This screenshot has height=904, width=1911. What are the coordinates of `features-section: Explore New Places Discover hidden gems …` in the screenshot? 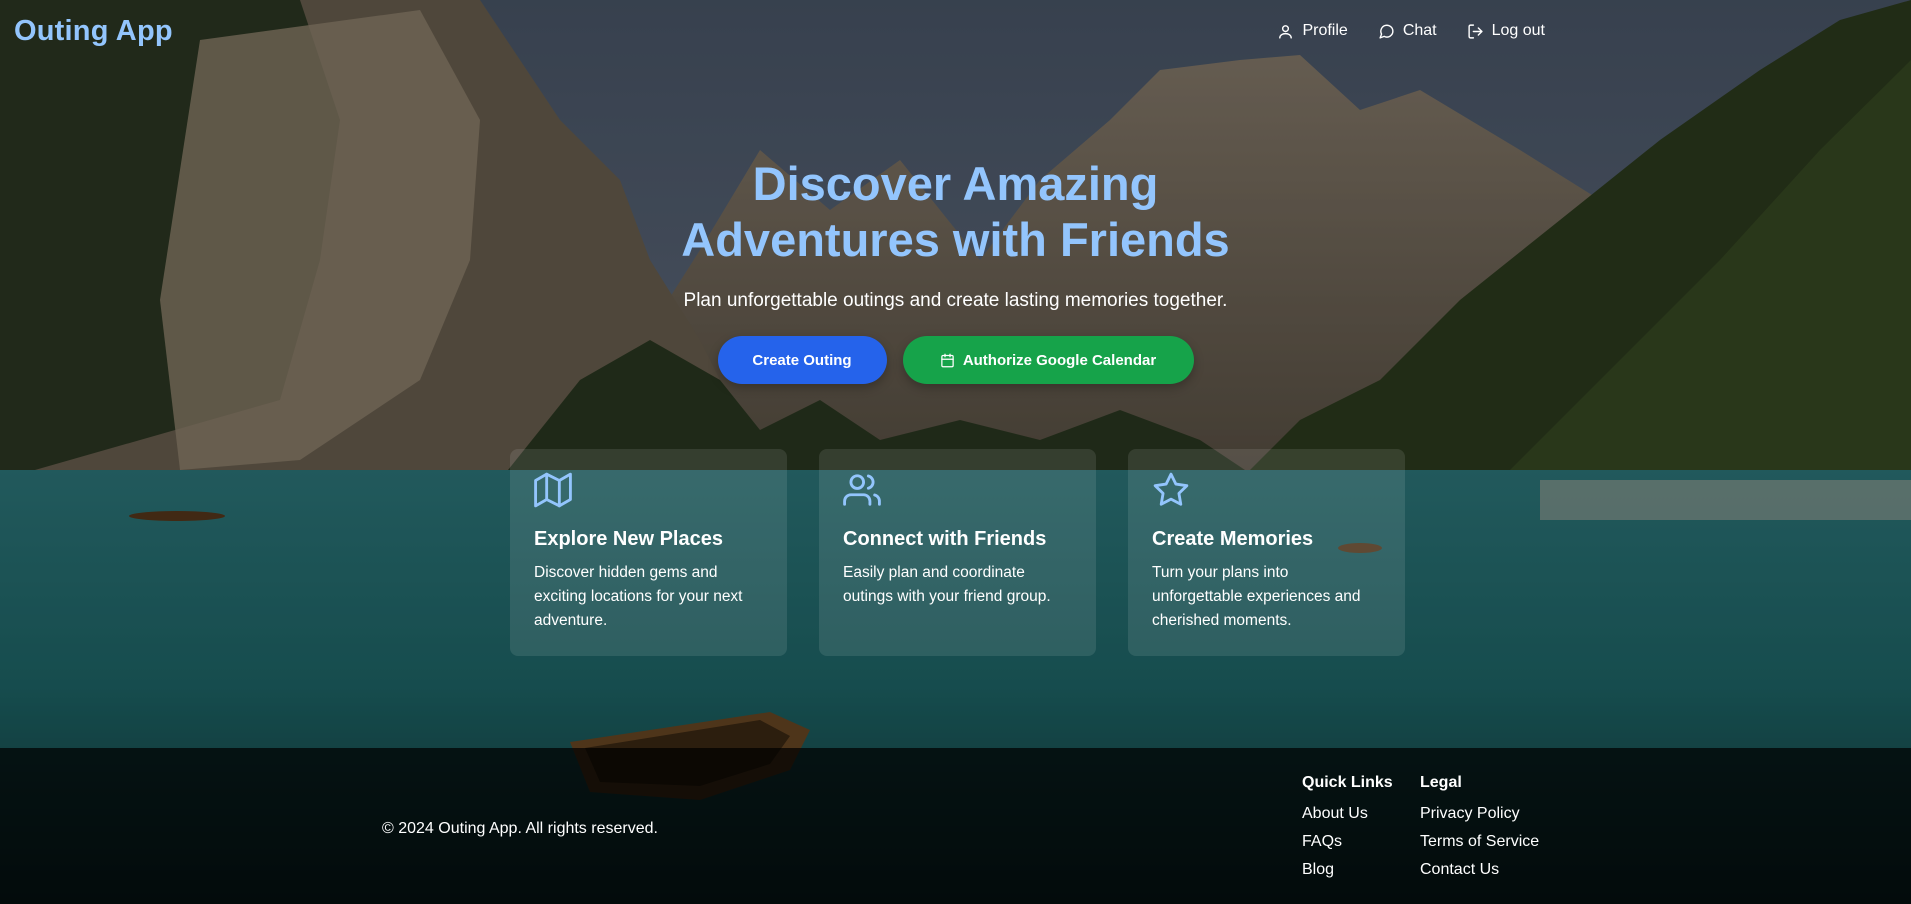 It's located at (957, 552).